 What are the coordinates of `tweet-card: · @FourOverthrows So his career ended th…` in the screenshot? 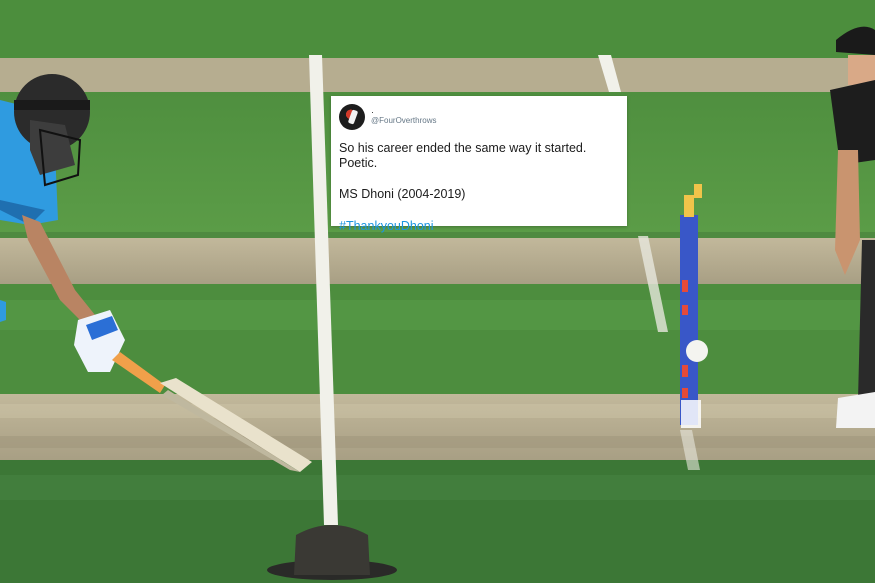 It's located at (479, 164).